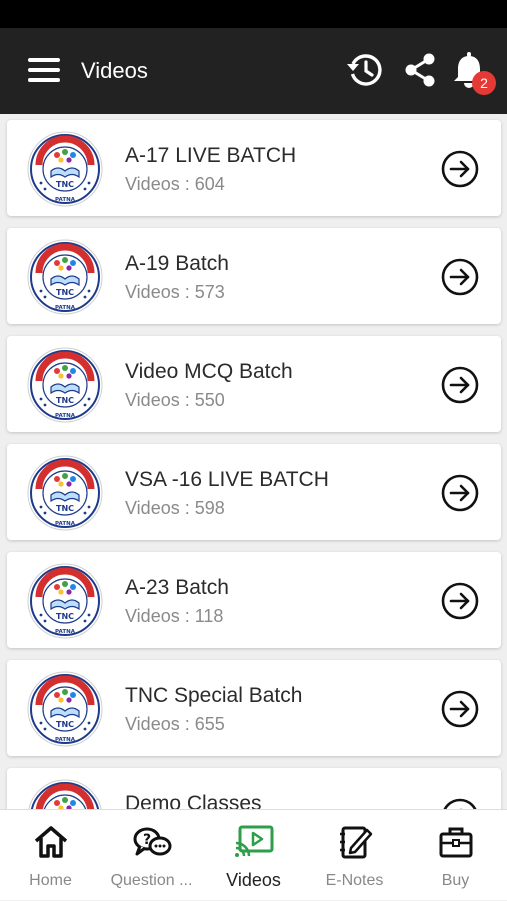  What do you see at coordinates (152, 841) in the screenshot?
I see `question-chat-icon: ?` at bounding box center [152, 841].